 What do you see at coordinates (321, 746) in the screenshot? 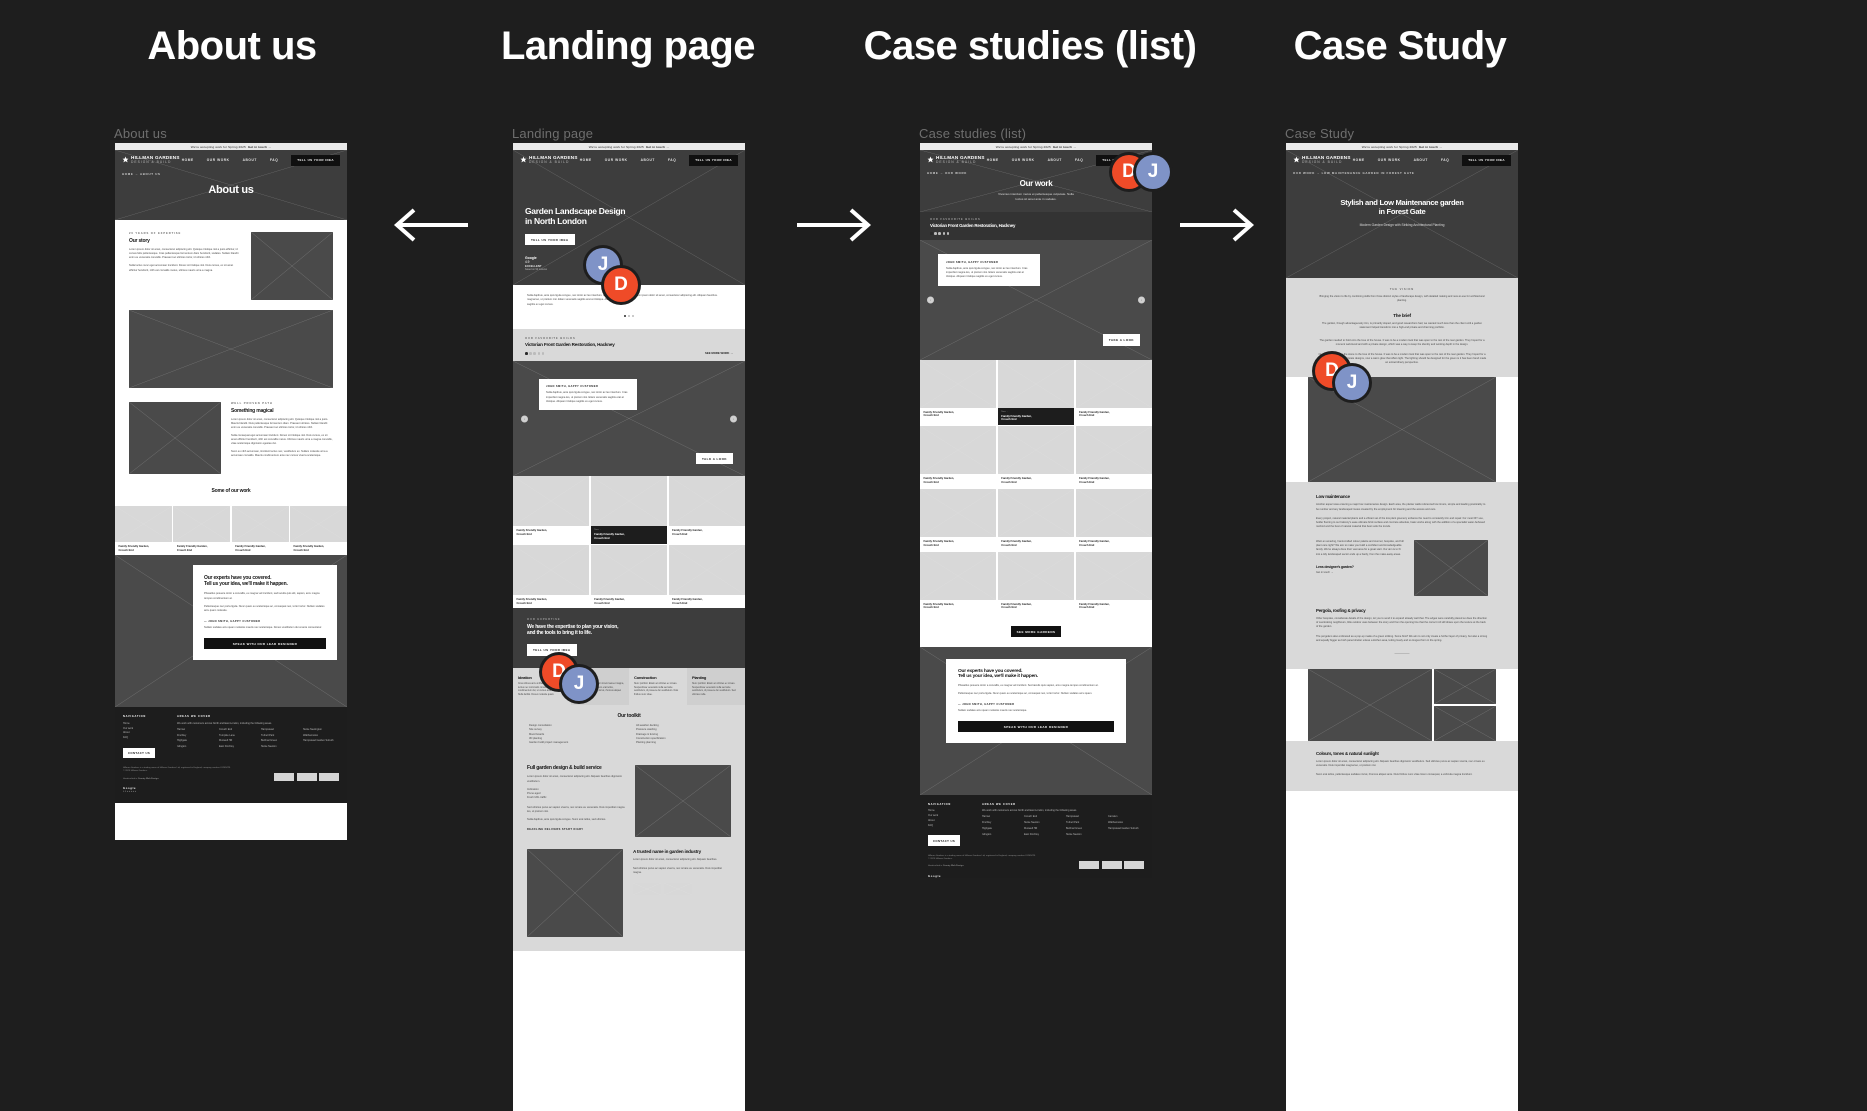
I see `footer-area` at bounding box center [321, 746].